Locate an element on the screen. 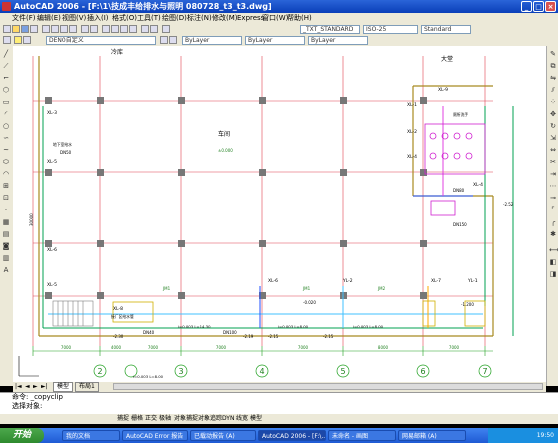 The width and height of the screenshot is (558, 443). status-toggle-polar: 极轴 is located at coordinates (165, 419).